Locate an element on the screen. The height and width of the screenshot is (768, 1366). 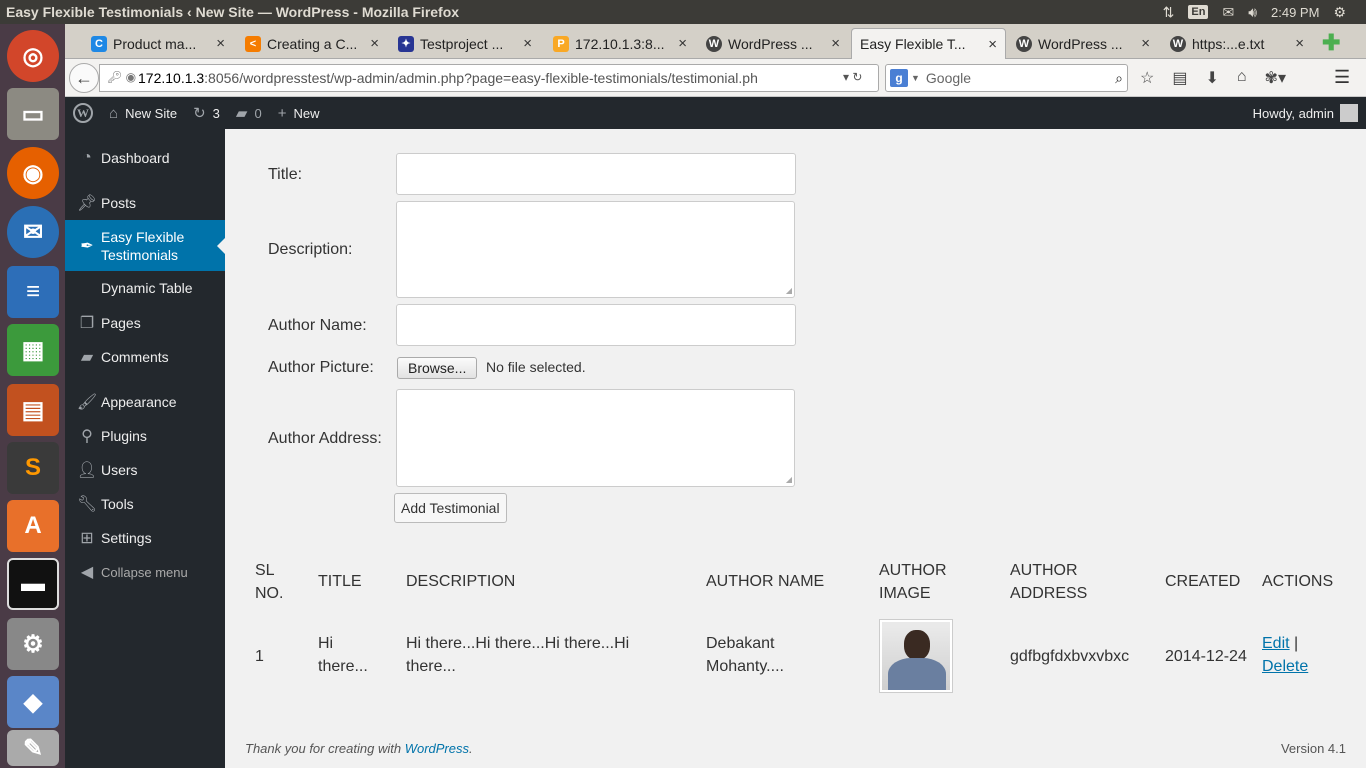
collapse-menu-button: ◀ Collapse menu is located at coordinates (145, 572).